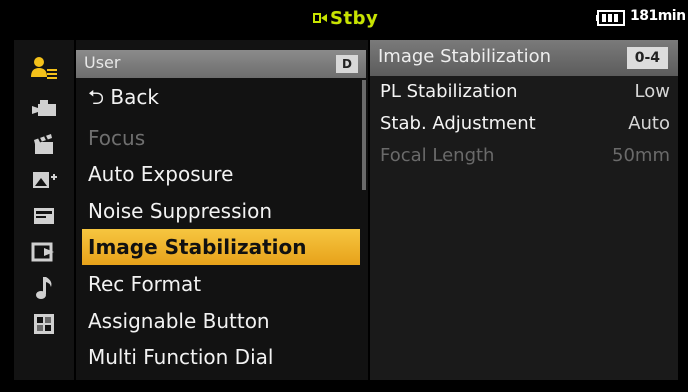 The height and width of the screenshot is (392, 688). Describe the element at coordinates (44, 180) in the screenshot. I see `image-edit-icon` at that location.